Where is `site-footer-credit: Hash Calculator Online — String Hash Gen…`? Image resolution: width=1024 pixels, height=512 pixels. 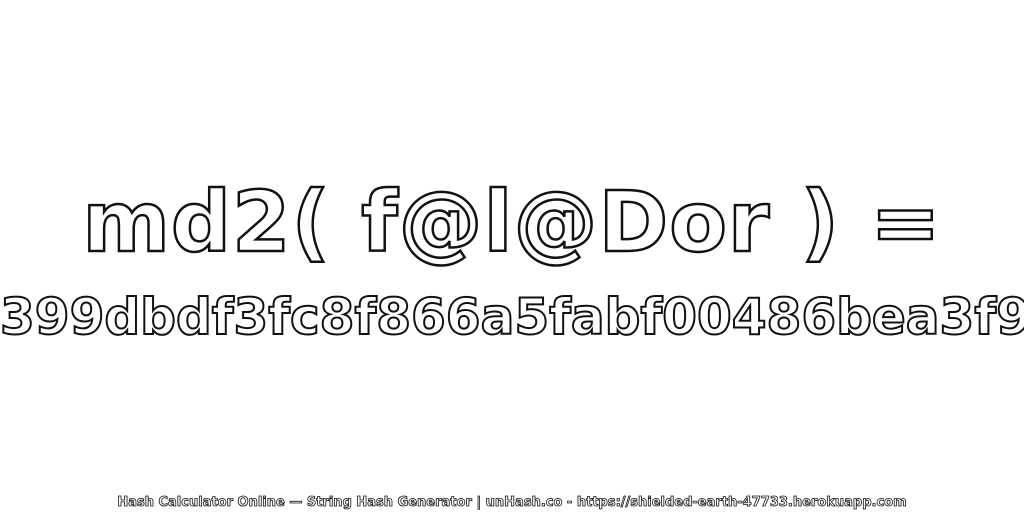
site-footer-credit: Hash Calculator Online — String Hash Gen… is located at coordinates (512, 503).